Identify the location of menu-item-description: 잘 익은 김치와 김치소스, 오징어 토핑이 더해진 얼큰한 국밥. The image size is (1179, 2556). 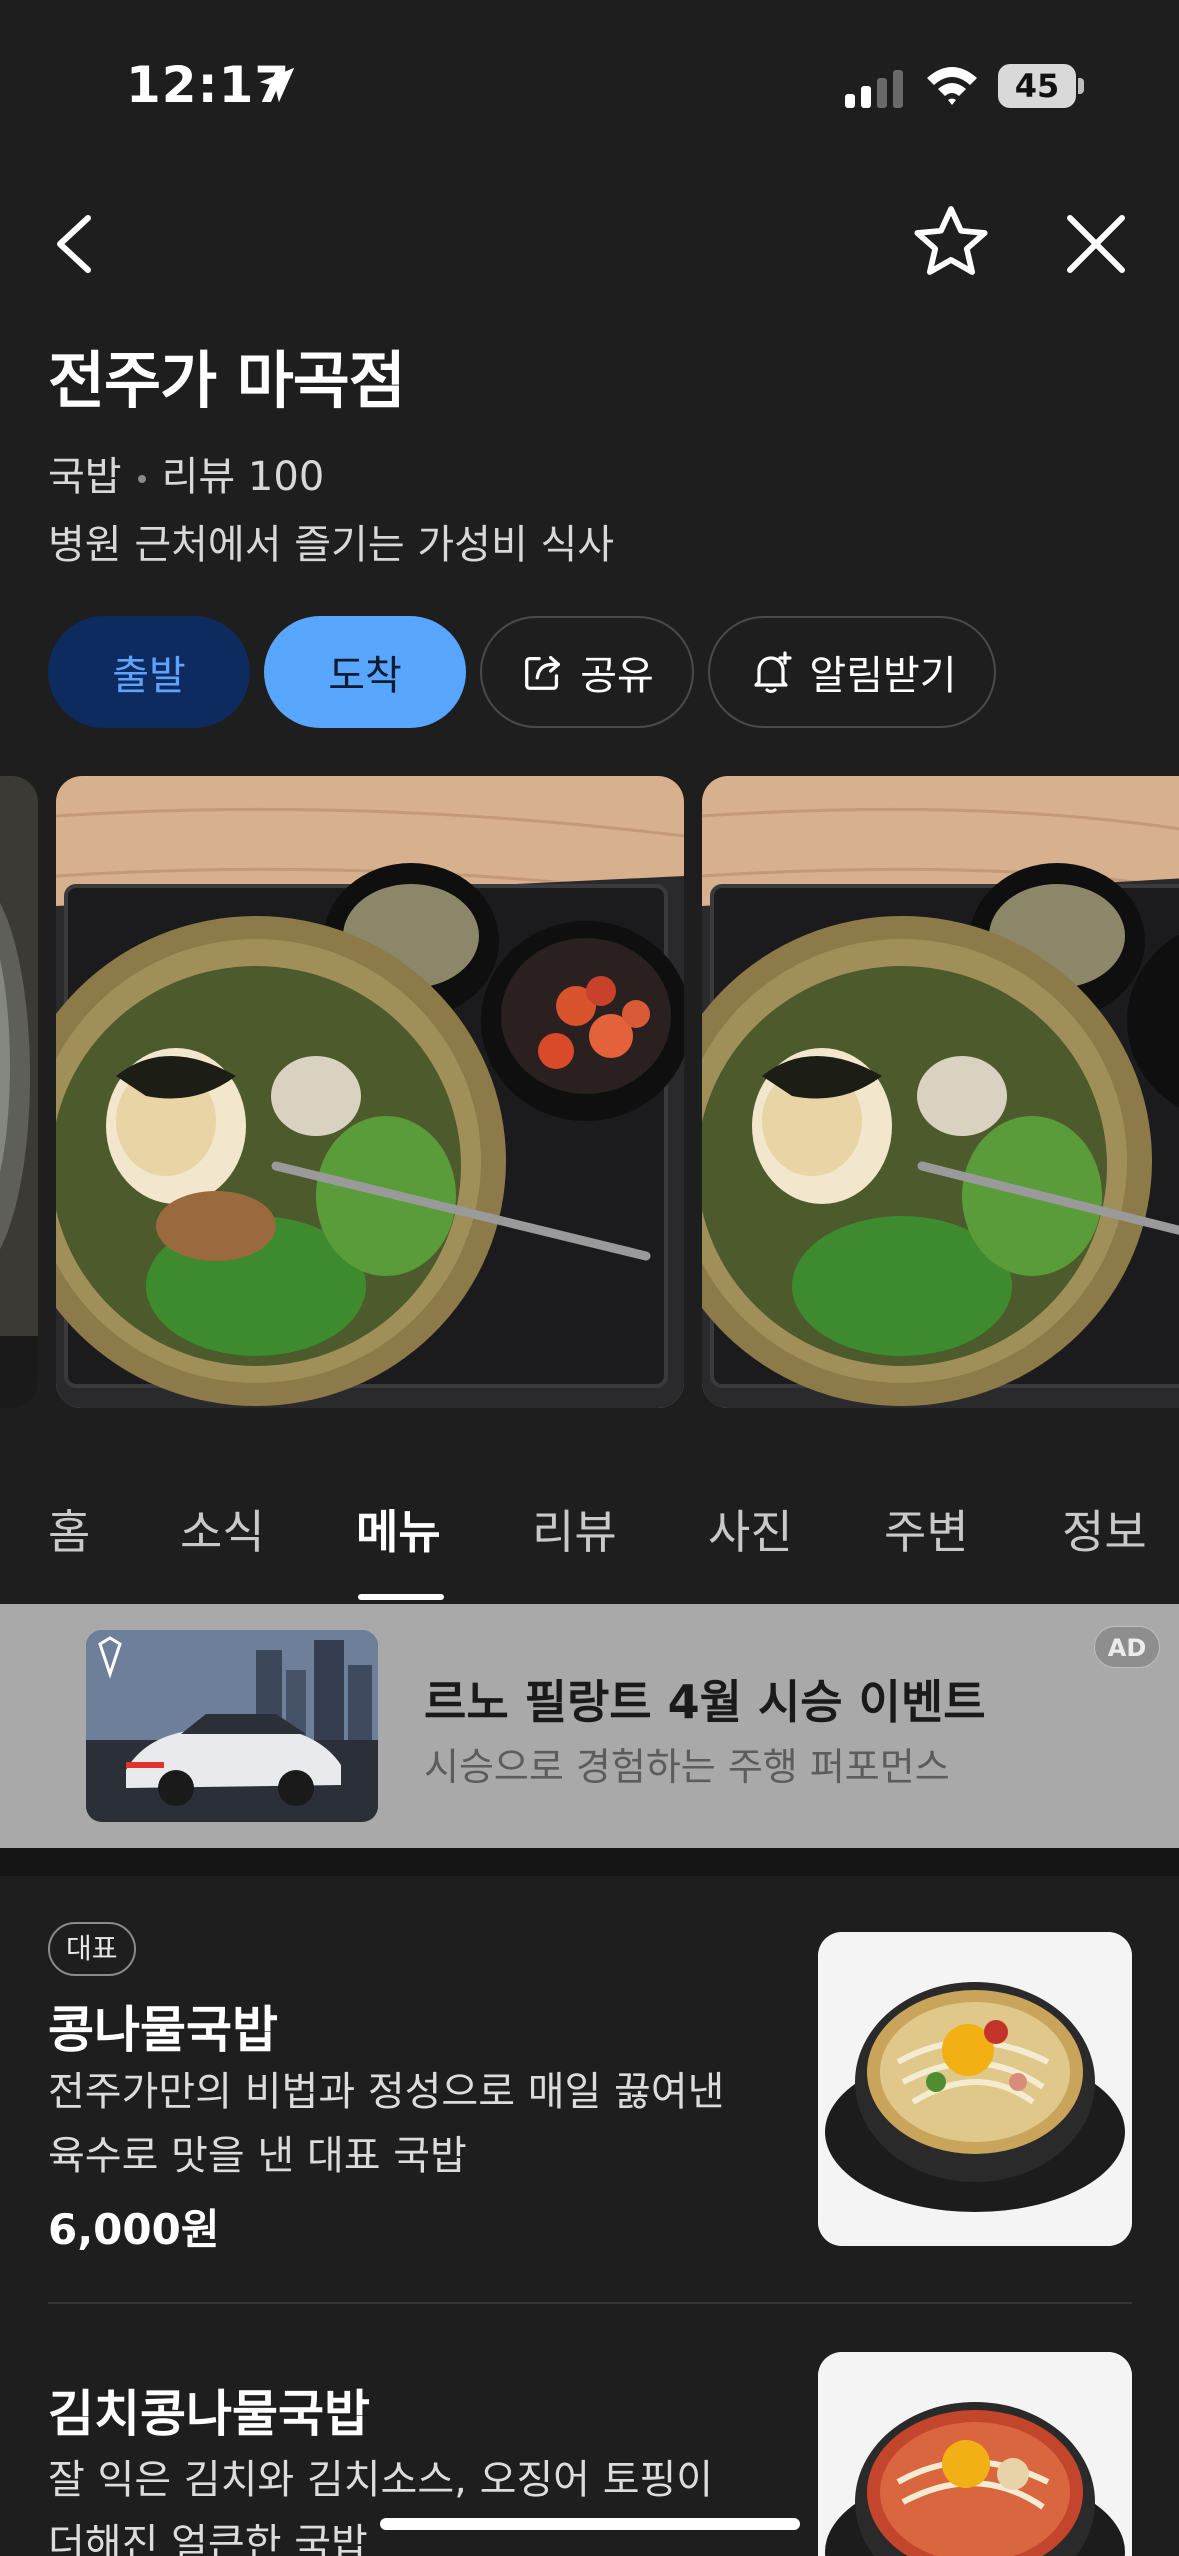
(418, 2502).